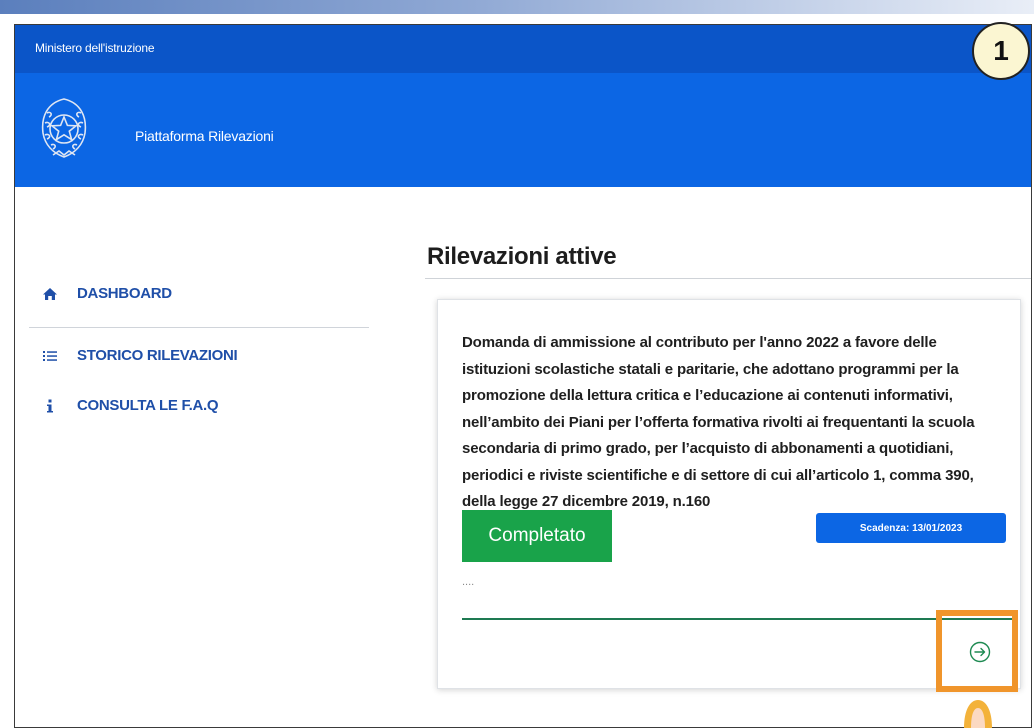 The width and height of the screenshot is (1034, 728). What do you see at coordinates (911, 528) in the screenshot?
I see `deadline-badge: Scadenza: 13/01/2023` at bounding box center [911, 528].